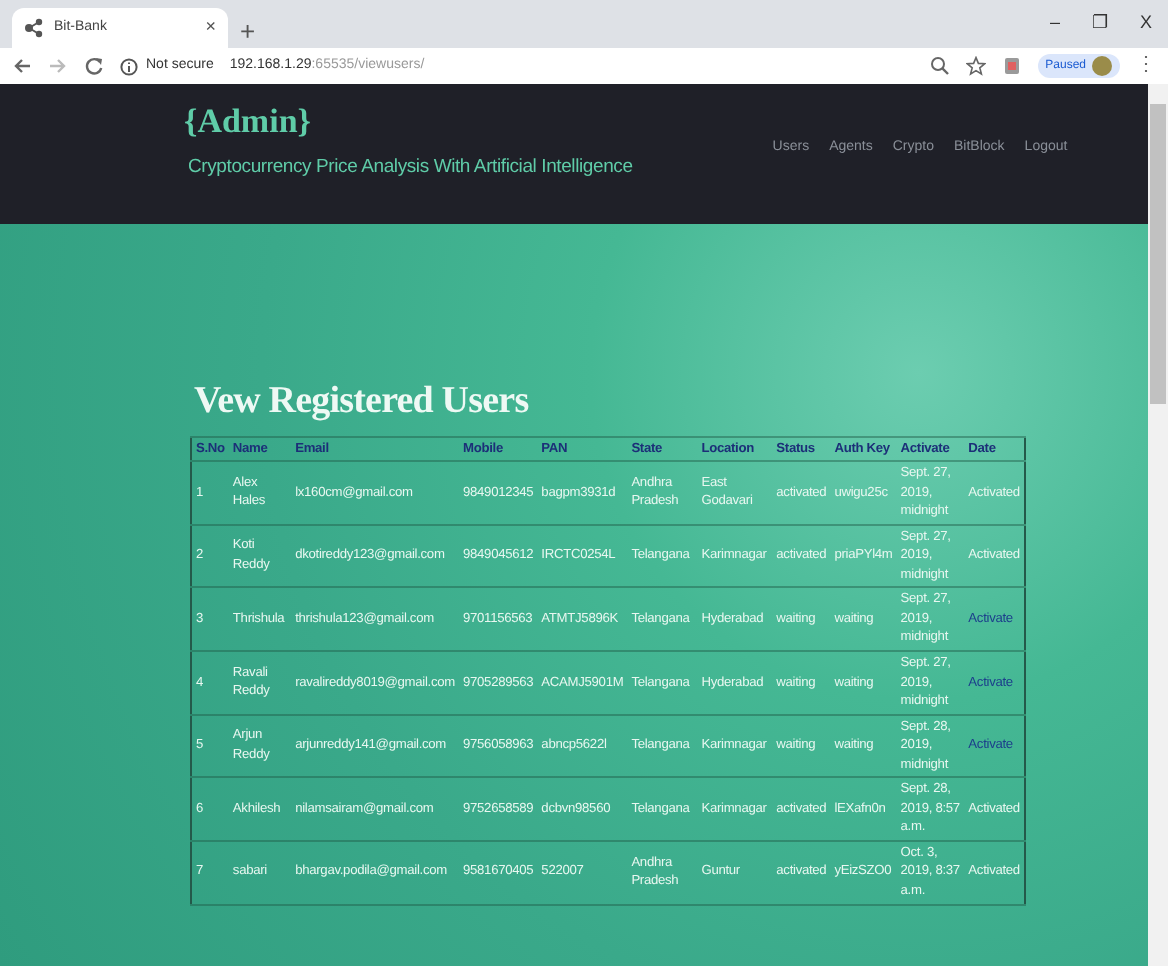 This screenshot has width=1168, height=966. What do you see at coordinates (22, 66) in the screenshot?
I see `back-arrow-icon` at bounding box center [22, 66].